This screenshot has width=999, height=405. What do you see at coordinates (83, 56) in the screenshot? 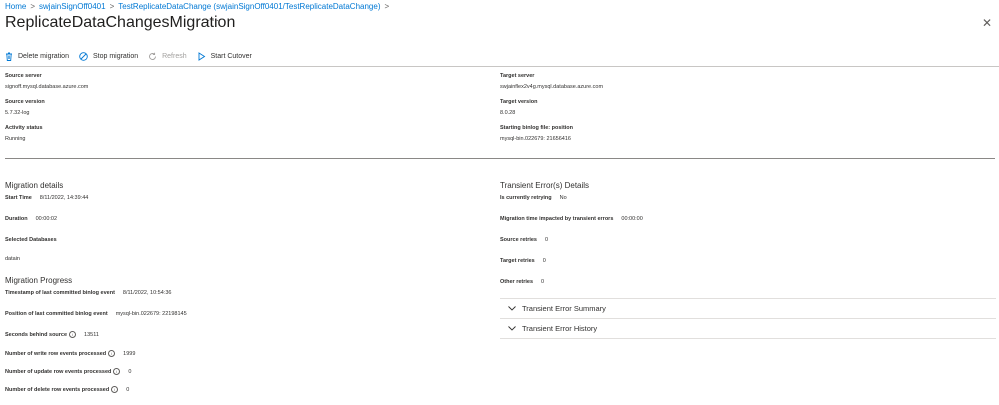
I see `stop-icon` at bounding box center [83, 56].